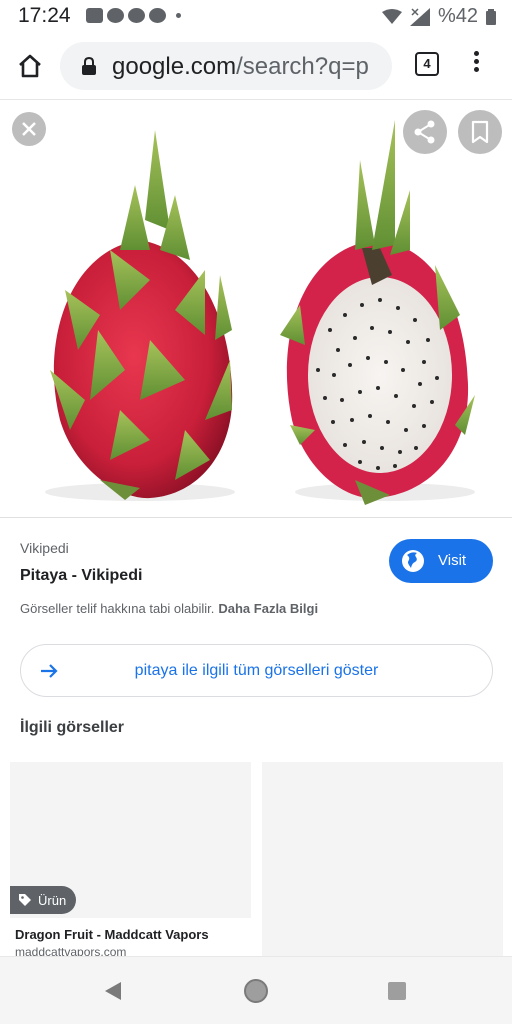  I want to click on recents-icon, so click(397, 991).